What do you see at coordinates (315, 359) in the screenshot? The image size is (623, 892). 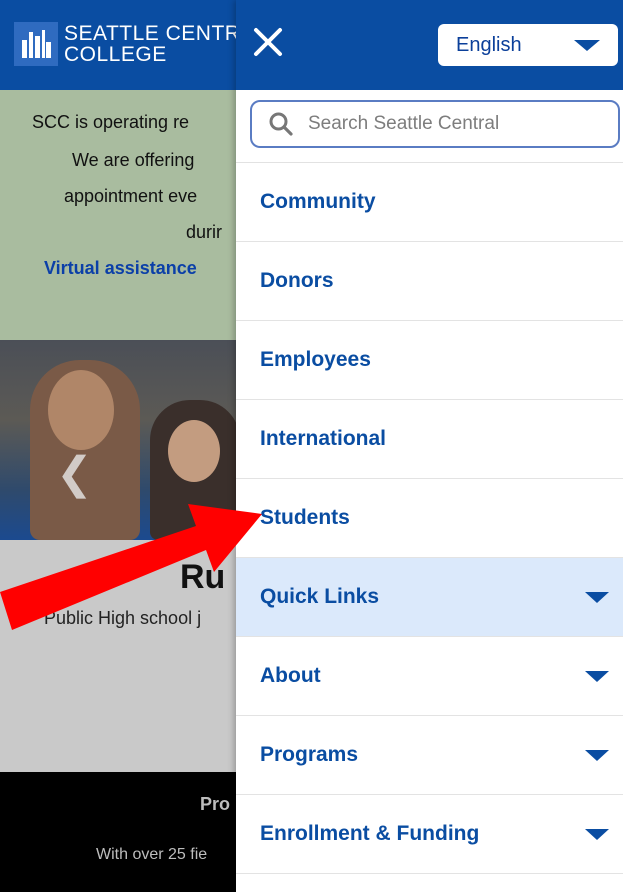 I see `menu-item-label: Employees` at bounding box center [315, 359].